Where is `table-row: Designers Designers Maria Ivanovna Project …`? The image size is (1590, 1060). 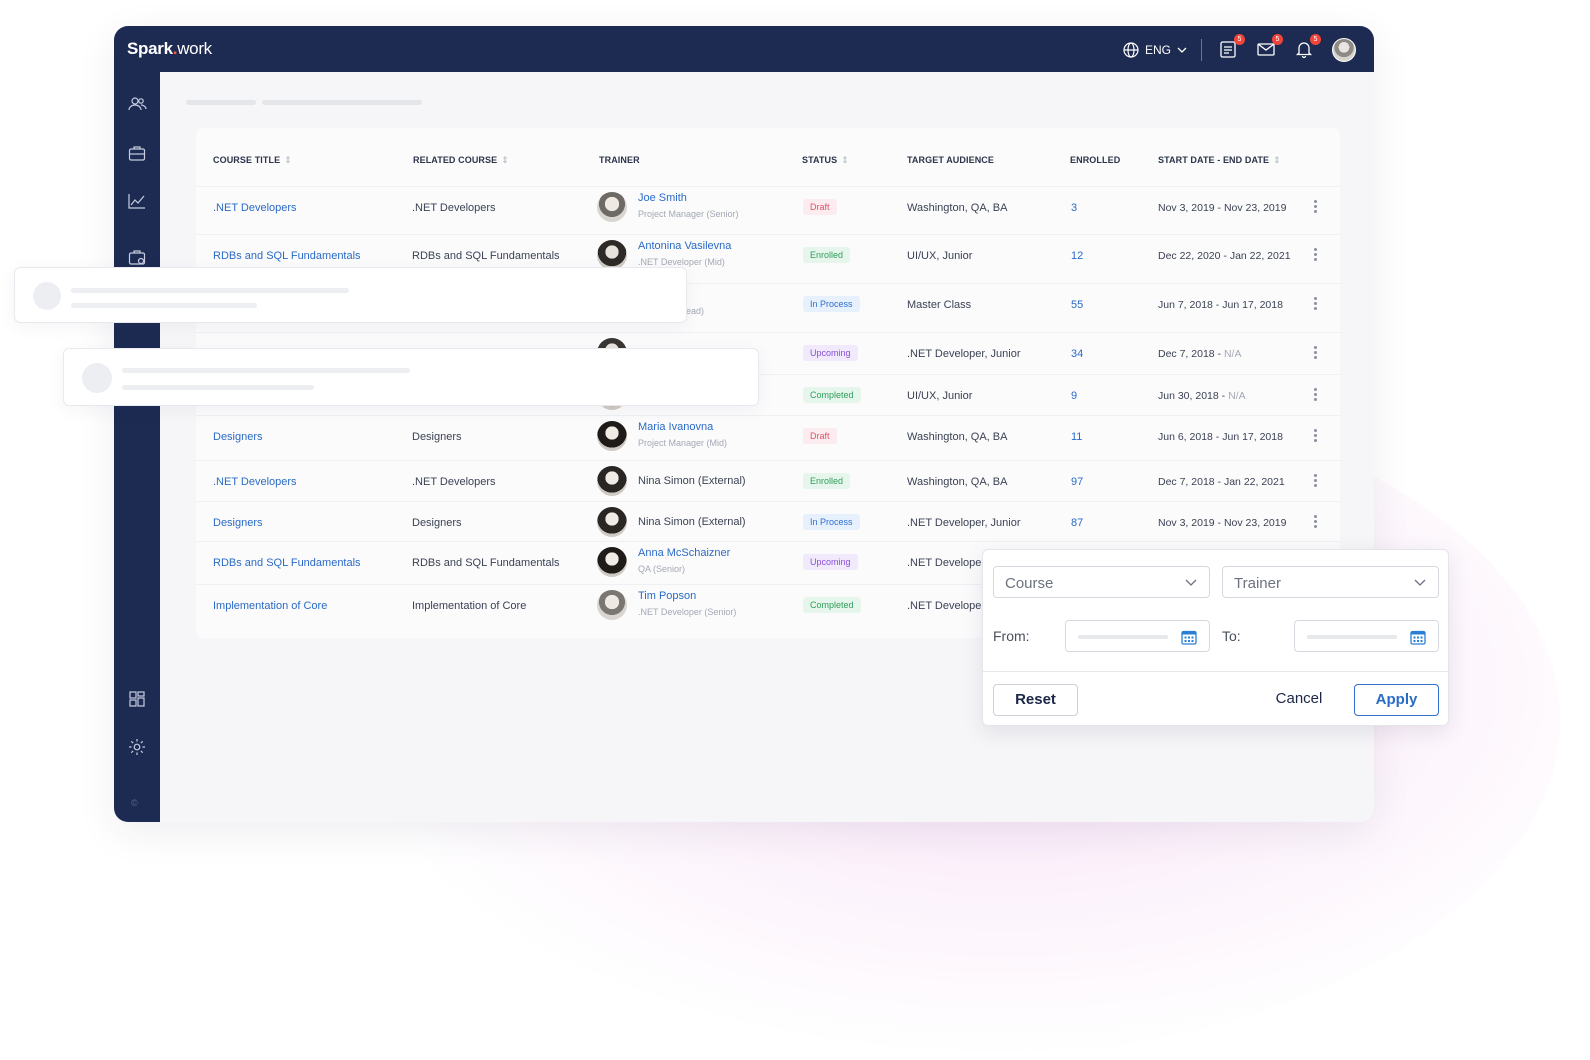 table-row: Designers Designers Maria Ivanovna Project … is located at coordinates (768, 435).